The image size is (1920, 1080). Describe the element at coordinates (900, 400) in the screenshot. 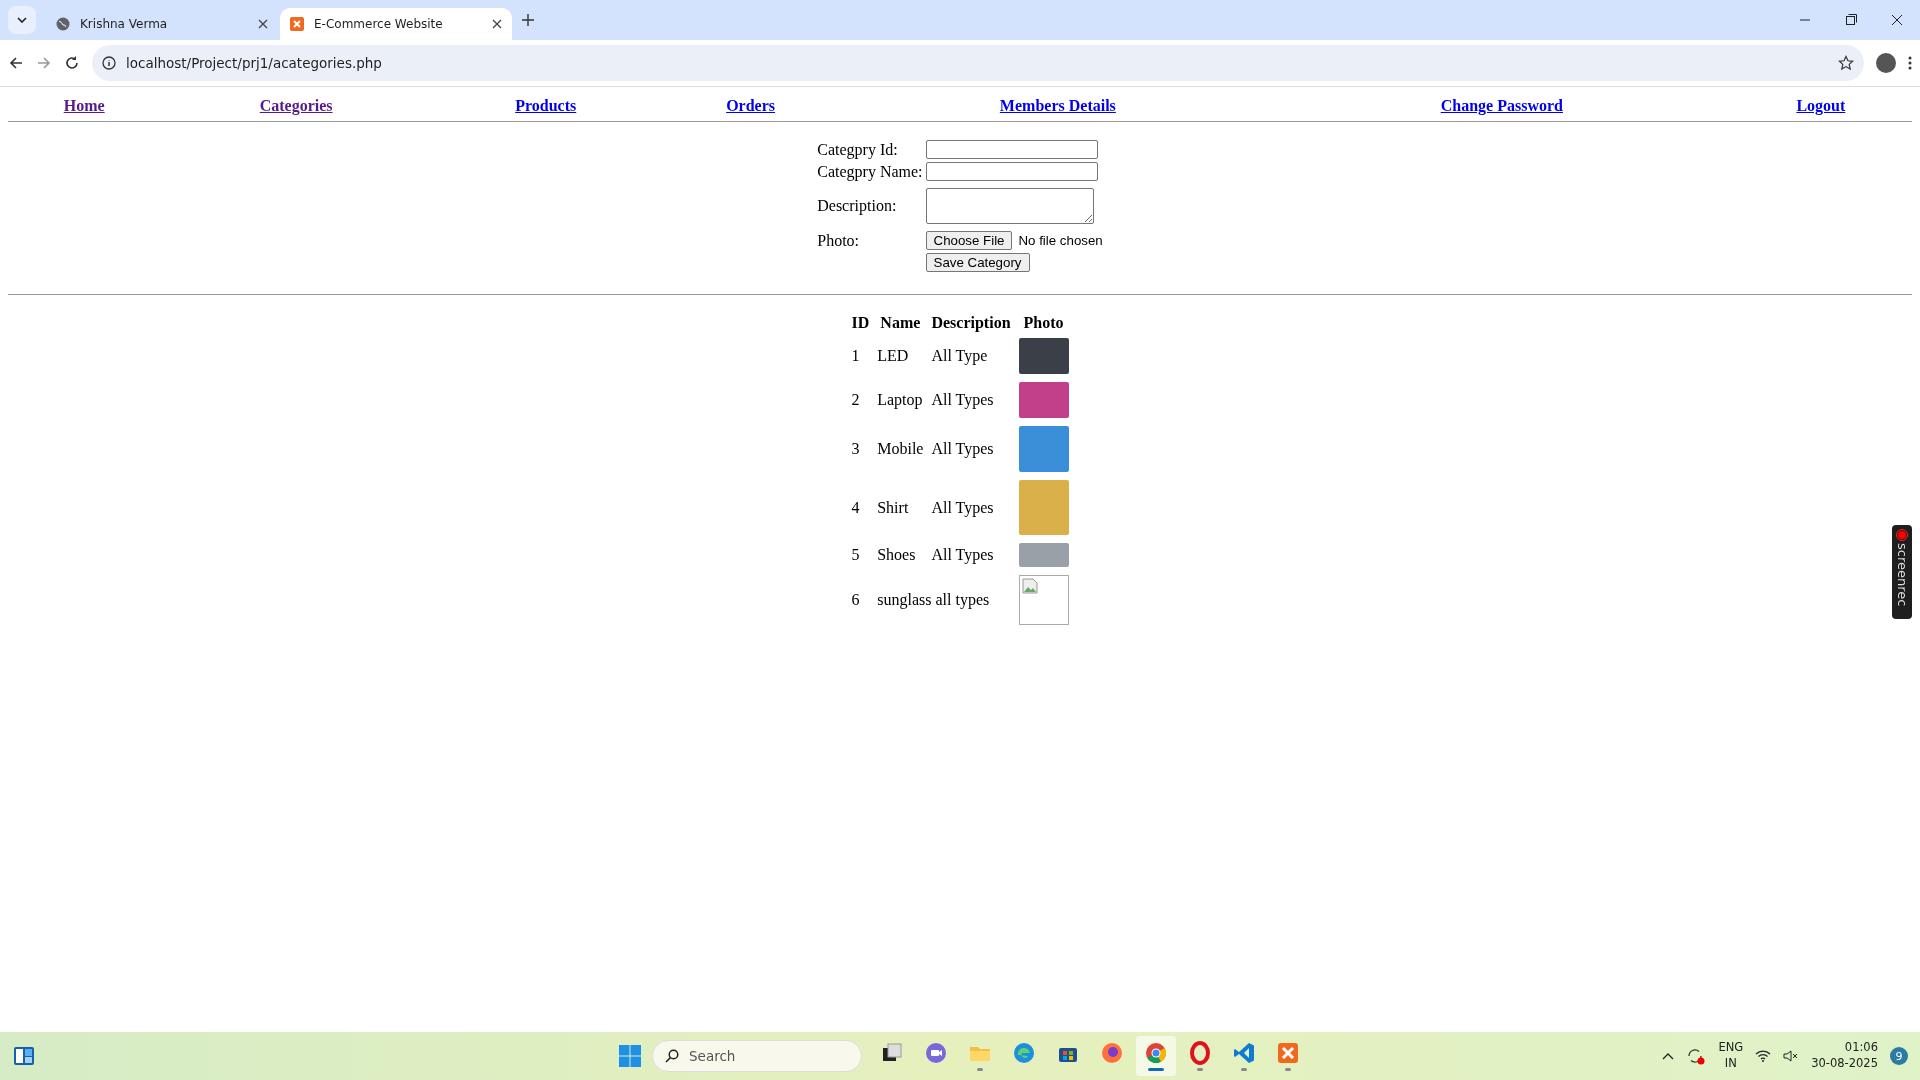

I see `table-cell-text: Laptop` at that location.